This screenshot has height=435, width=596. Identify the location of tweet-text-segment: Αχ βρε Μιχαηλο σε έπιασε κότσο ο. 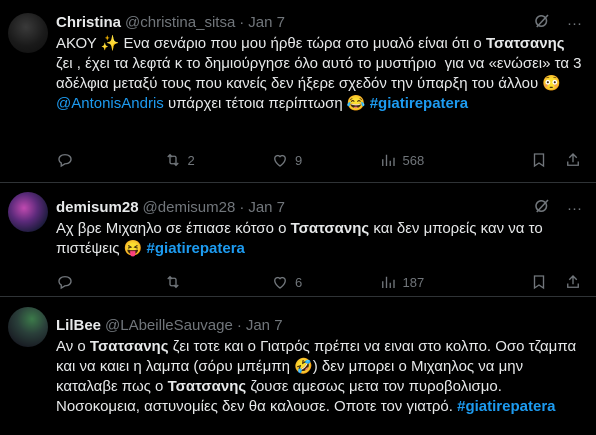
(173, 228).